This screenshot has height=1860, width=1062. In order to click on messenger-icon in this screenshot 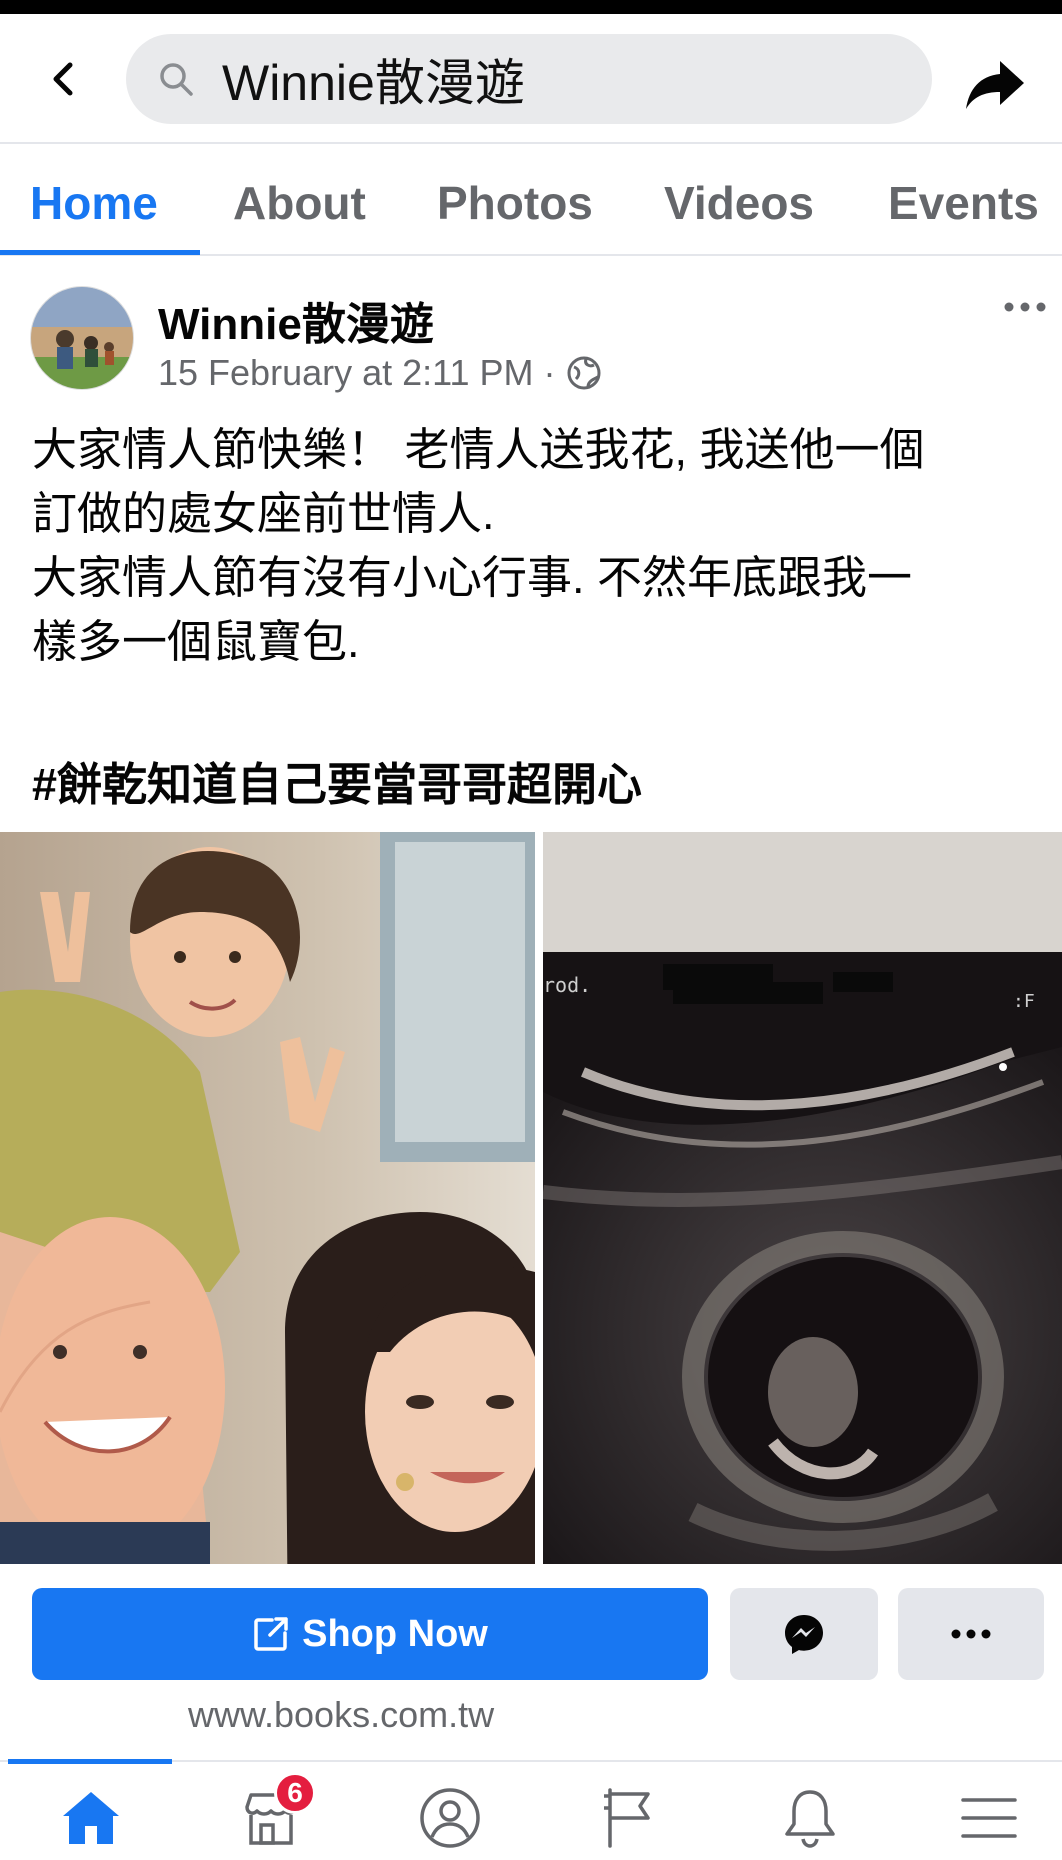, I will do `click(804, 1634)`.